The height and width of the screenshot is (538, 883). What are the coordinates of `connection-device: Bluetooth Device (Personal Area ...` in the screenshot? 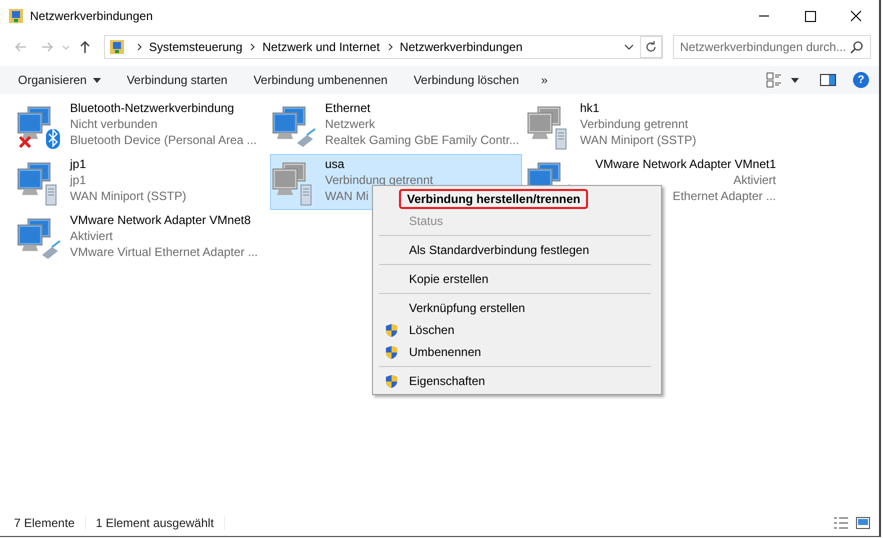 It's located at (163, 140).